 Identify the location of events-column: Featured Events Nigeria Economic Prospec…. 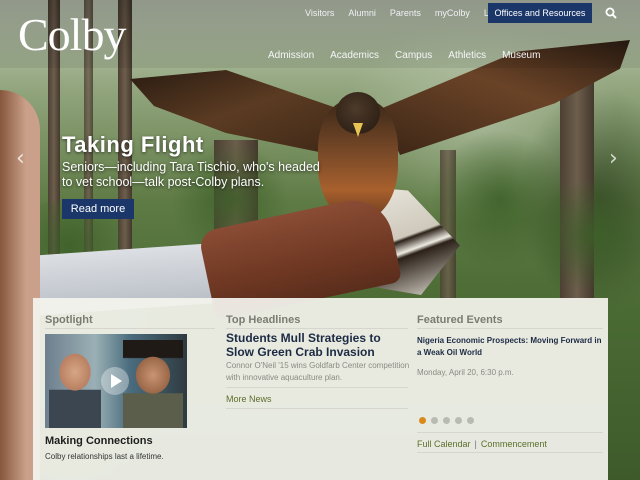
(510, 389).